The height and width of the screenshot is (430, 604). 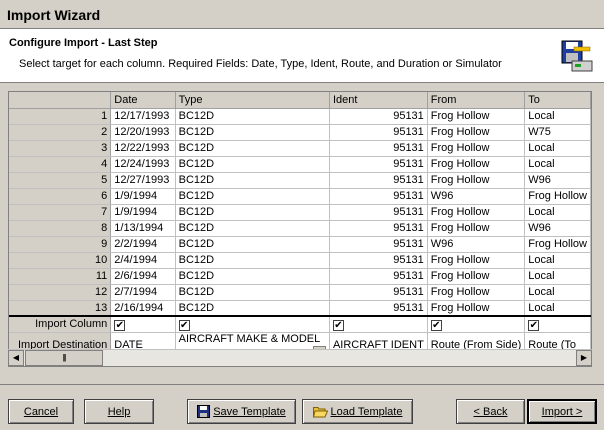 I want to click on row-number: 1, so click(x=60, y=116).